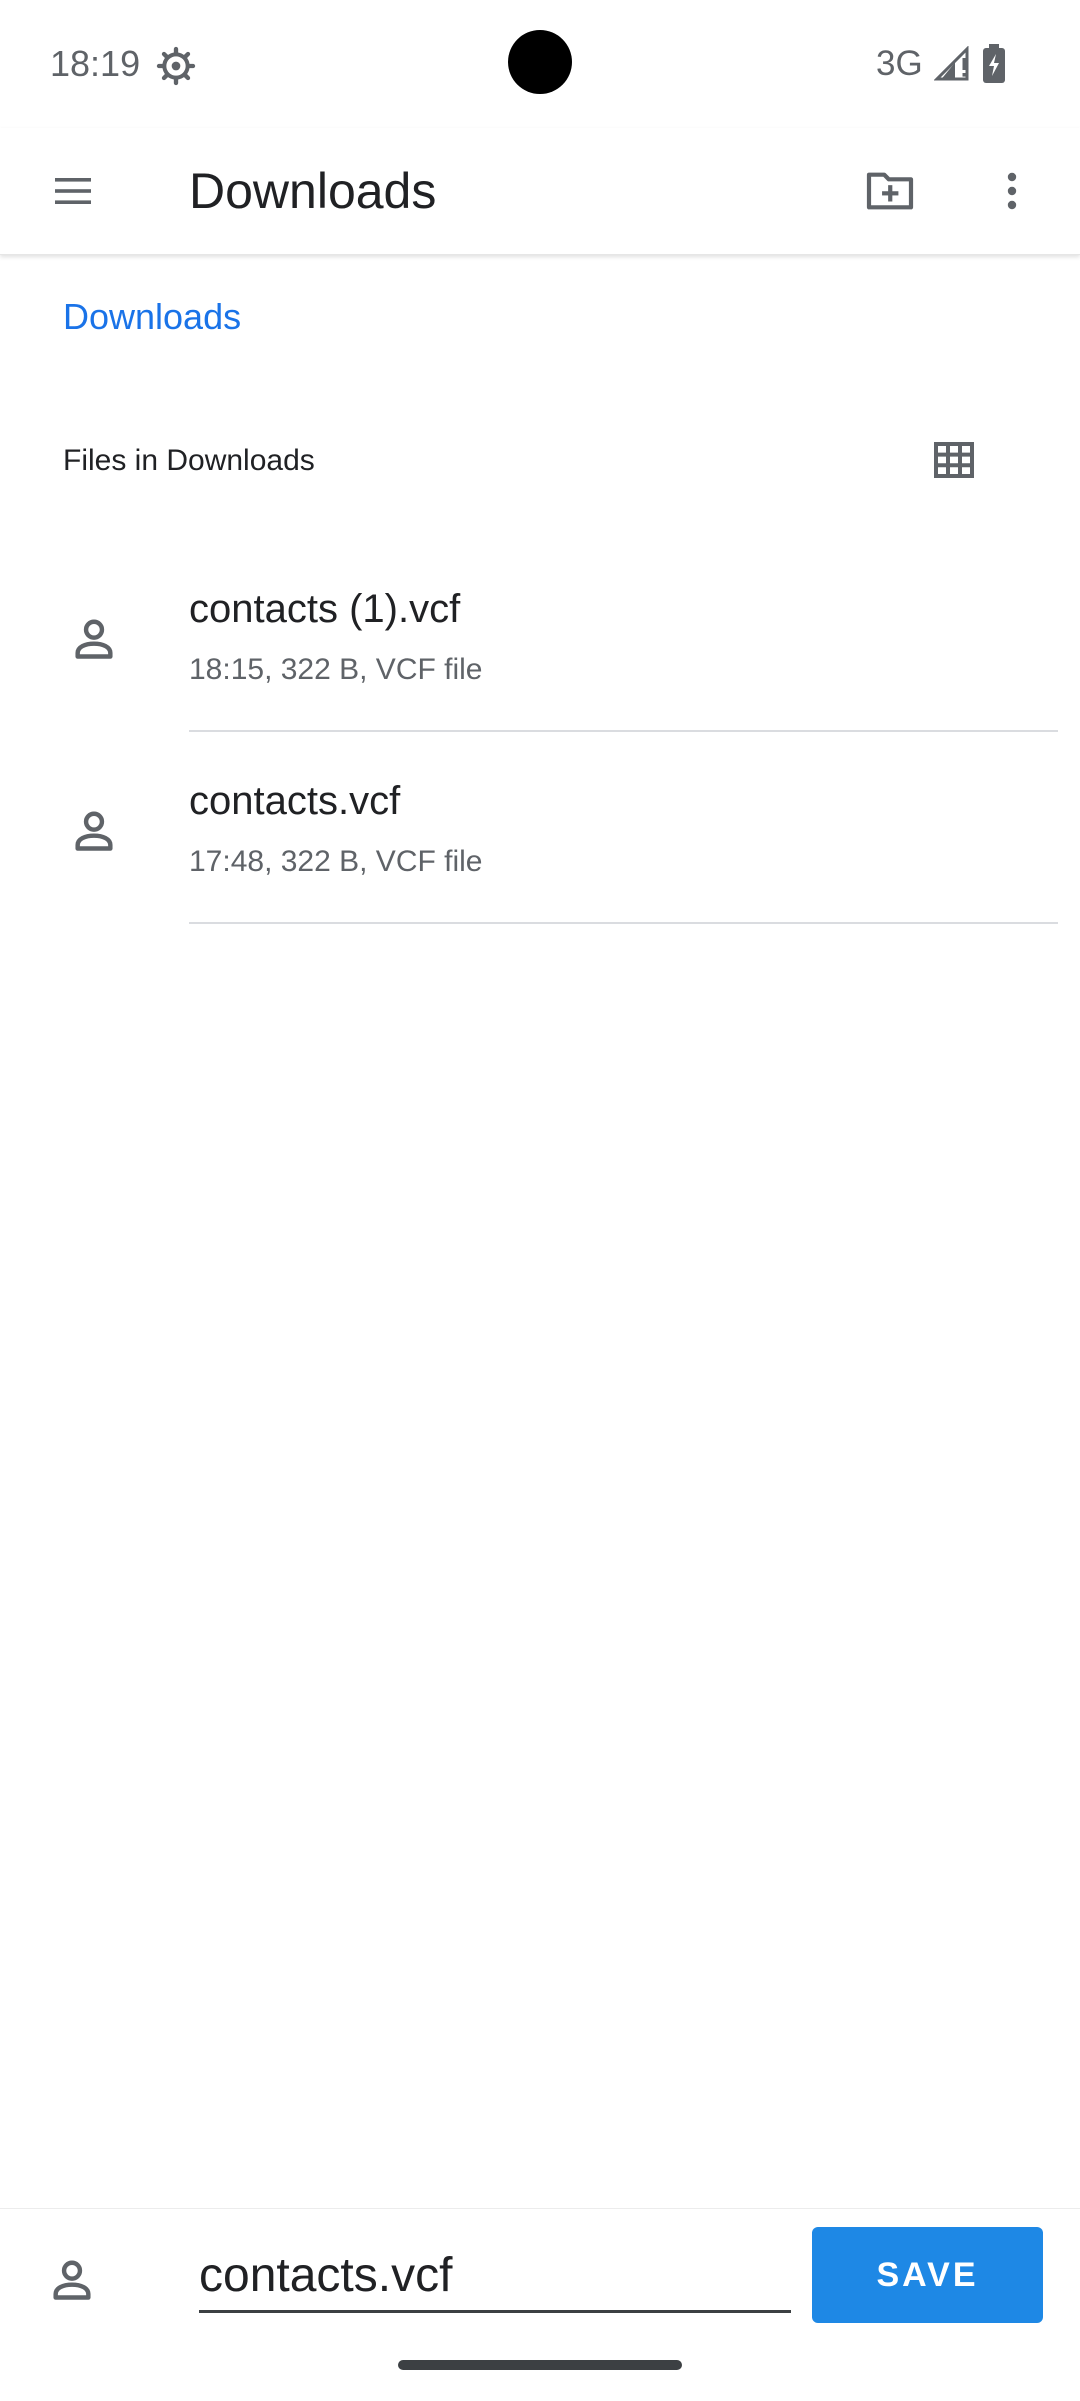 The height and width of the screenshot is (2401, 1080). I want to click on filename-input, so click(495, 2277).